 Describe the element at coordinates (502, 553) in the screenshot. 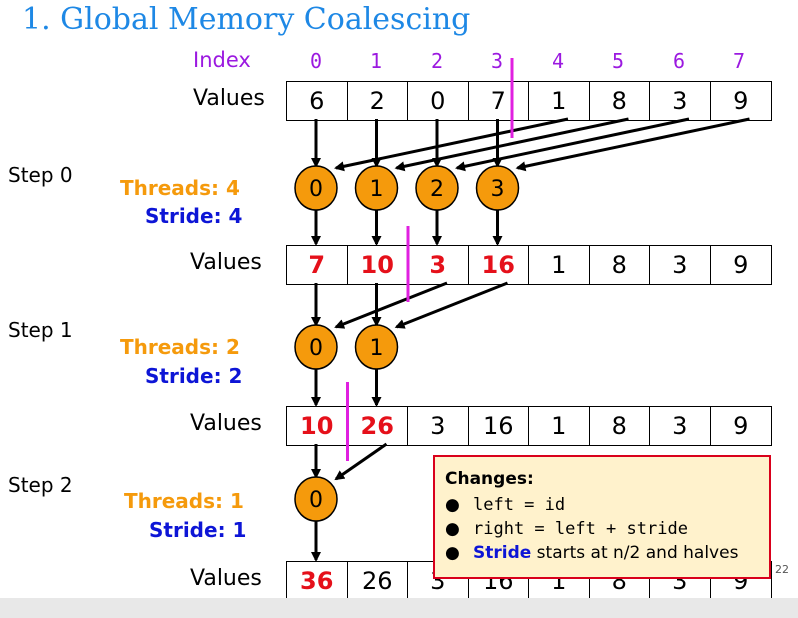

I see `changes-item-3-keyword: Stride` at that location.